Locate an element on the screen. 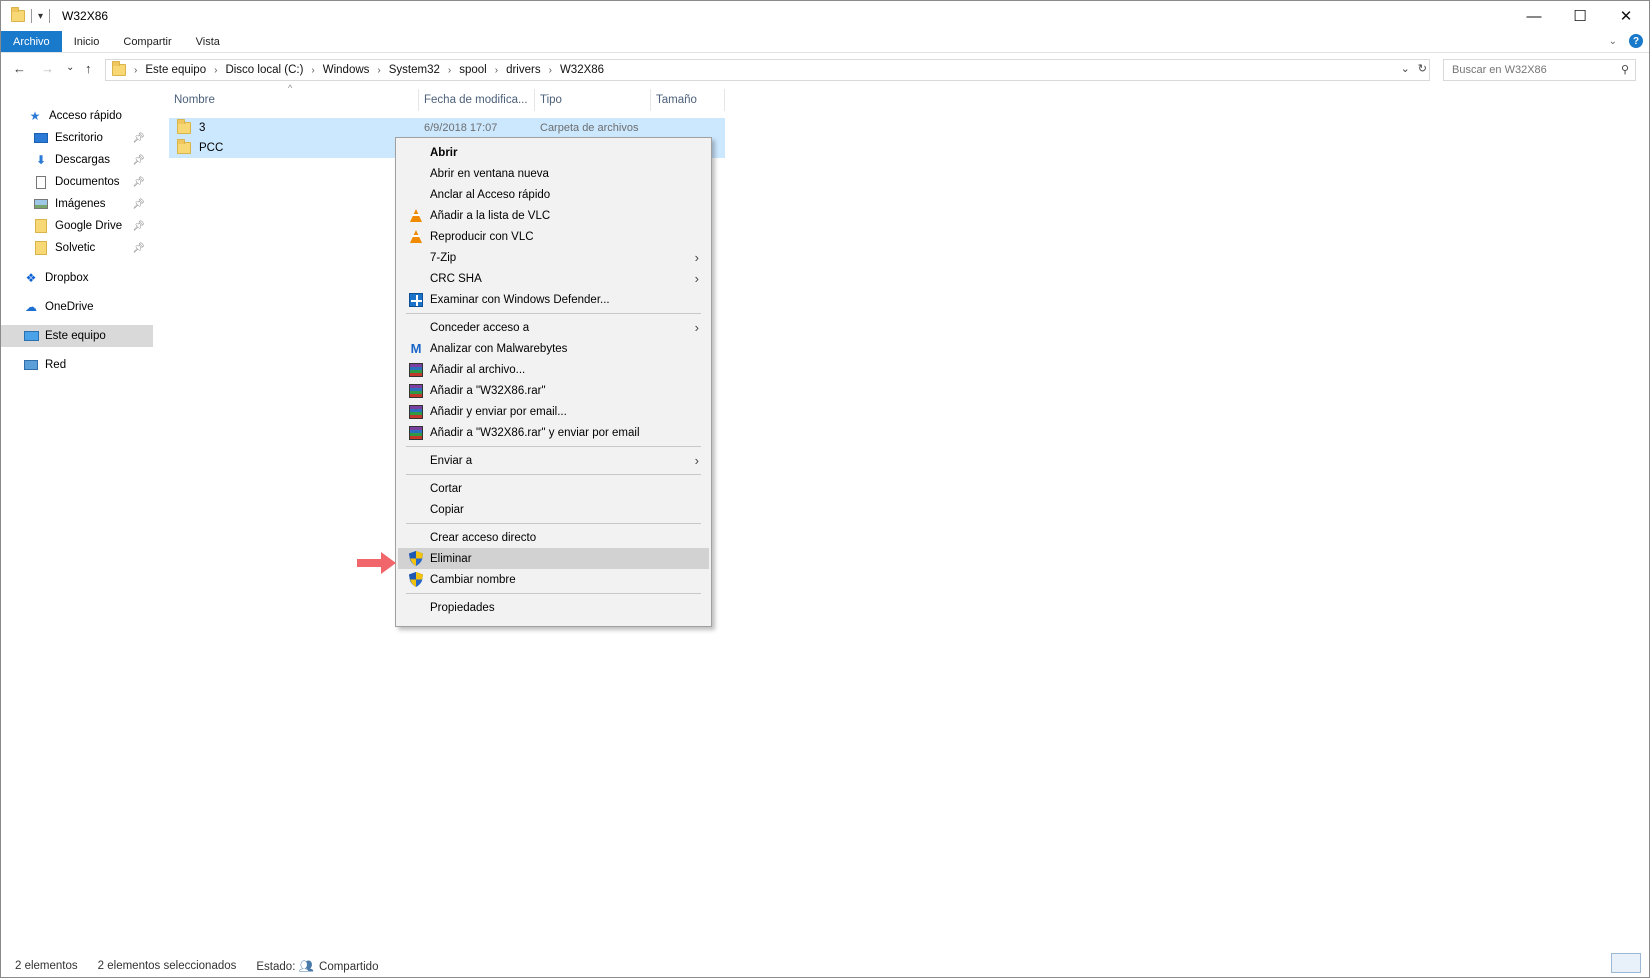  sidebar-item-red: Red is located at coordinates (77, 365).